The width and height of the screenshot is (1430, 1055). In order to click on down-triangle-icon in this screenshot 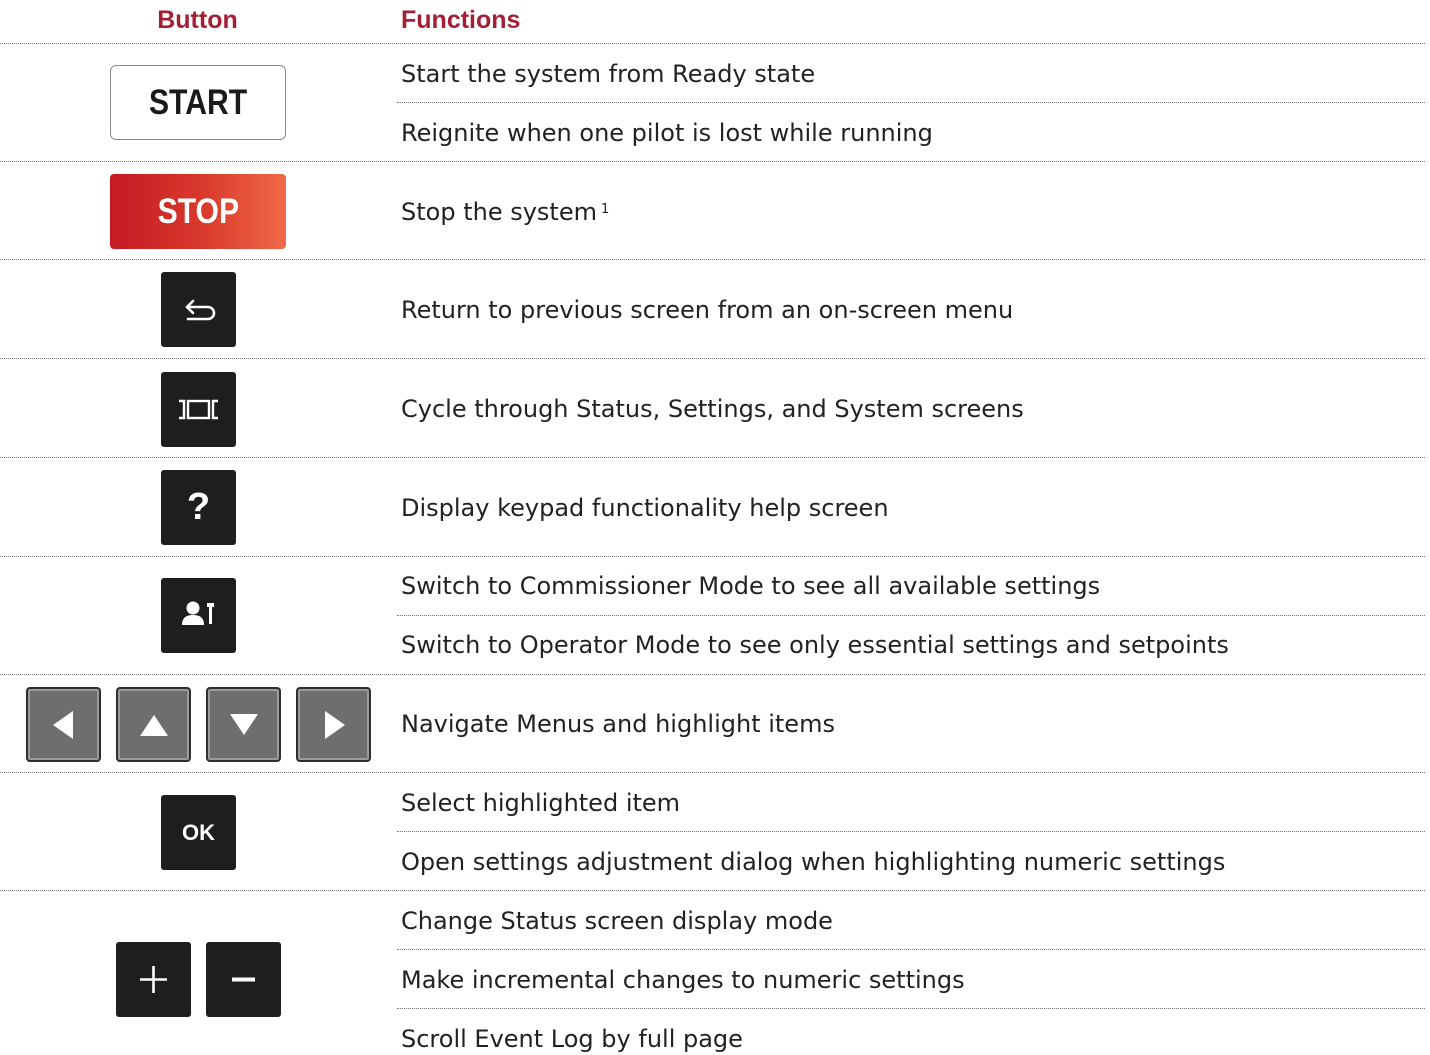, I will do `click(243, 724)`.